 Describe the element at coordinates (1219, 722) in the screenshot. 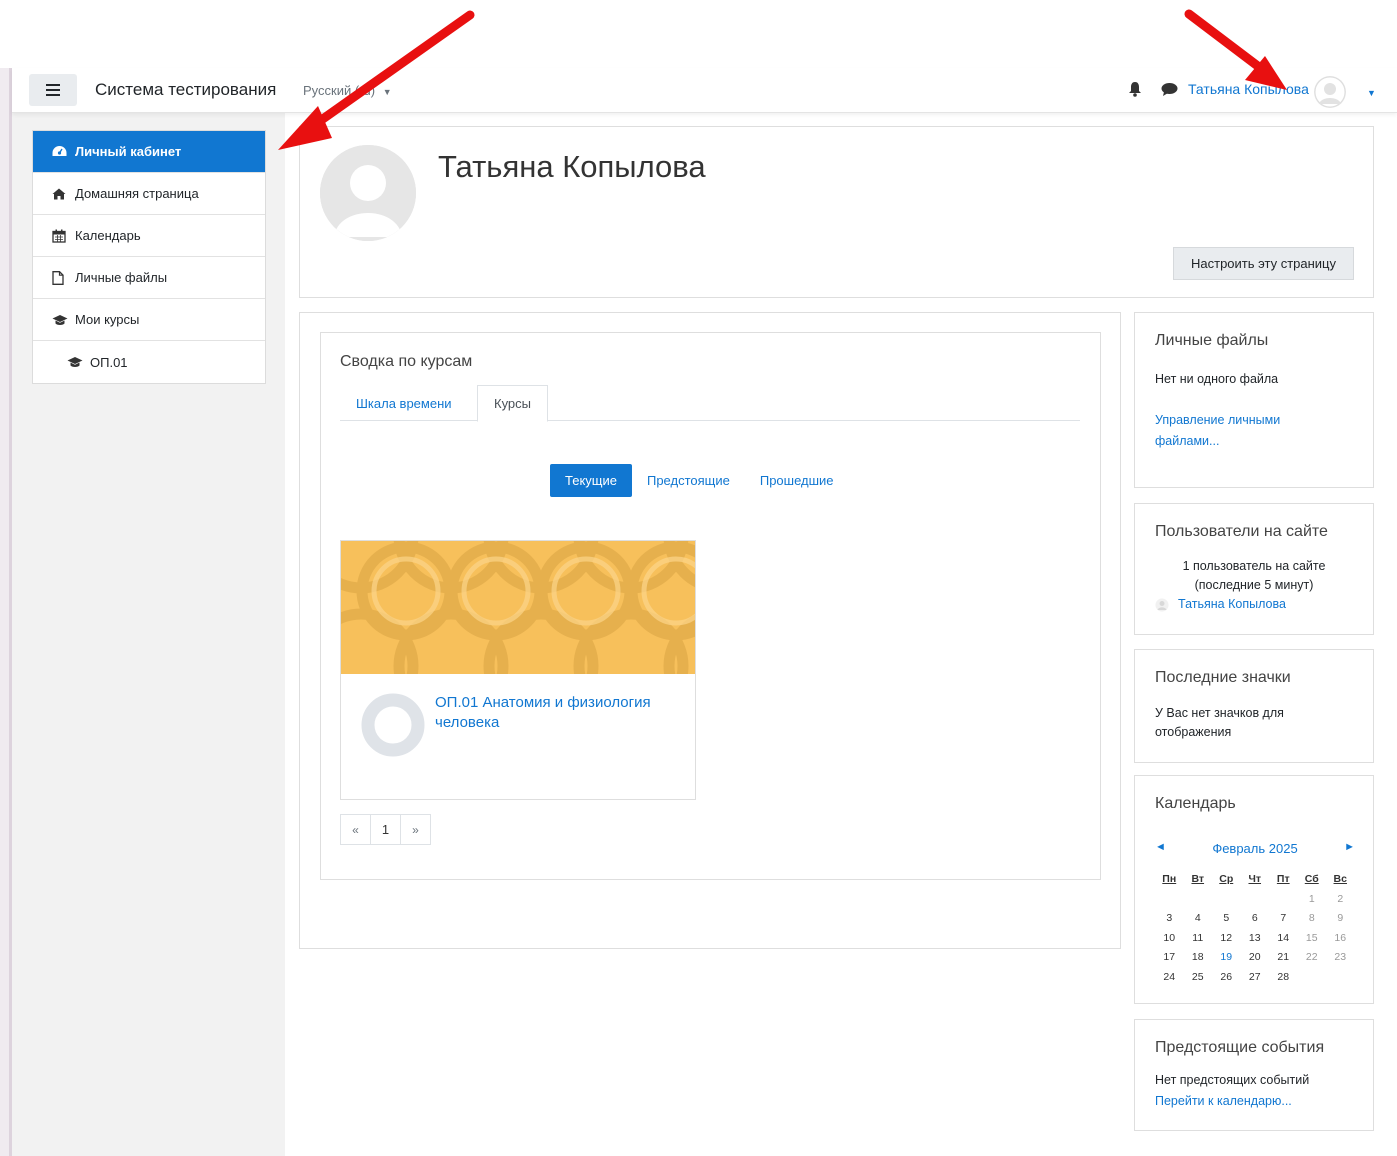

I see `badges-empty-text: У Вас нет значков для отображения` at that location.